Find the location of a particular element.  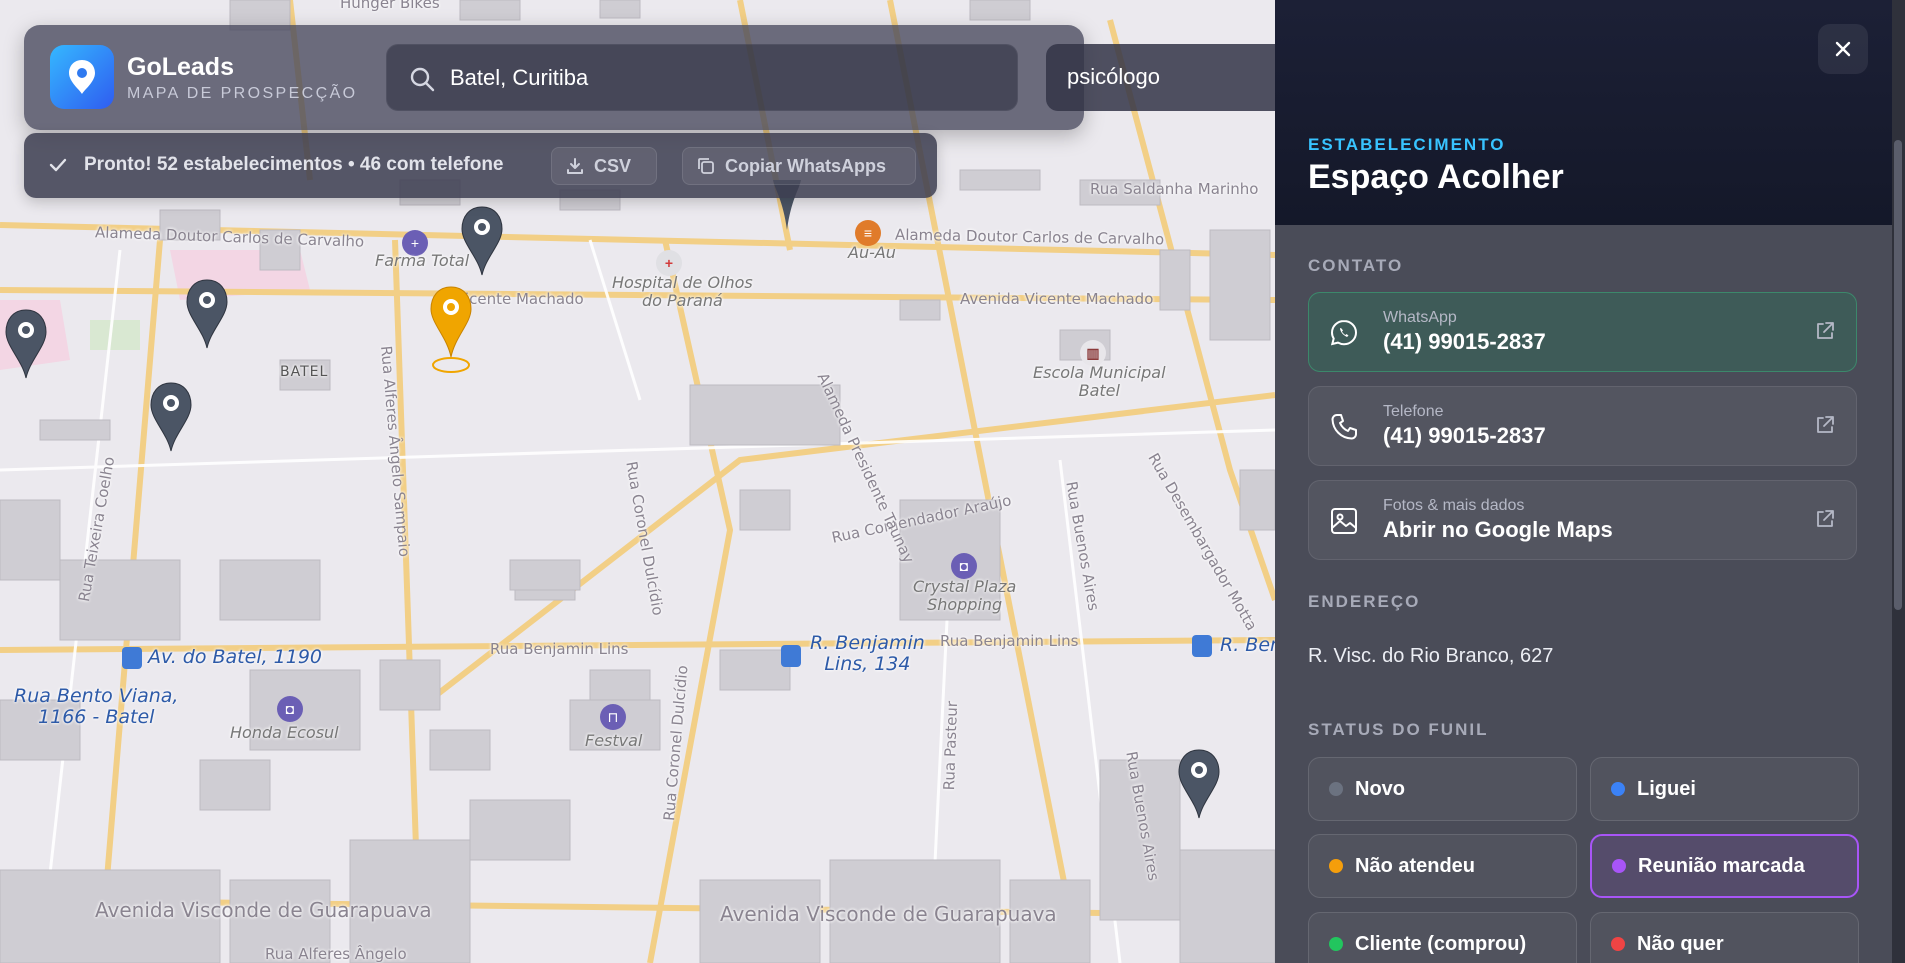

status-label: Liguei is located at coordinates (1666, 788).